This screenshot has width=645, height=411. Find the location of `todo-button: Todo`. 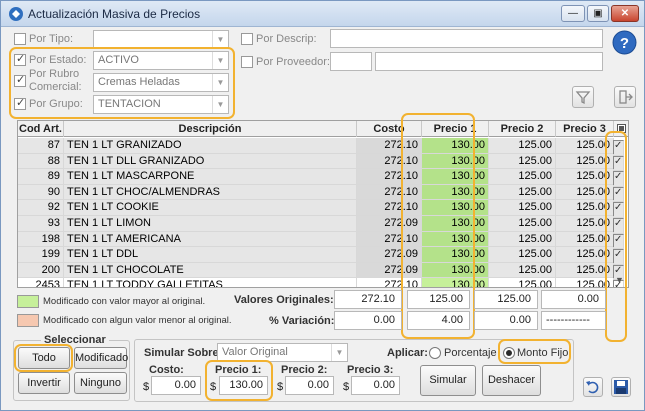

todo-button: Todo is located at coordinates (44, 358).